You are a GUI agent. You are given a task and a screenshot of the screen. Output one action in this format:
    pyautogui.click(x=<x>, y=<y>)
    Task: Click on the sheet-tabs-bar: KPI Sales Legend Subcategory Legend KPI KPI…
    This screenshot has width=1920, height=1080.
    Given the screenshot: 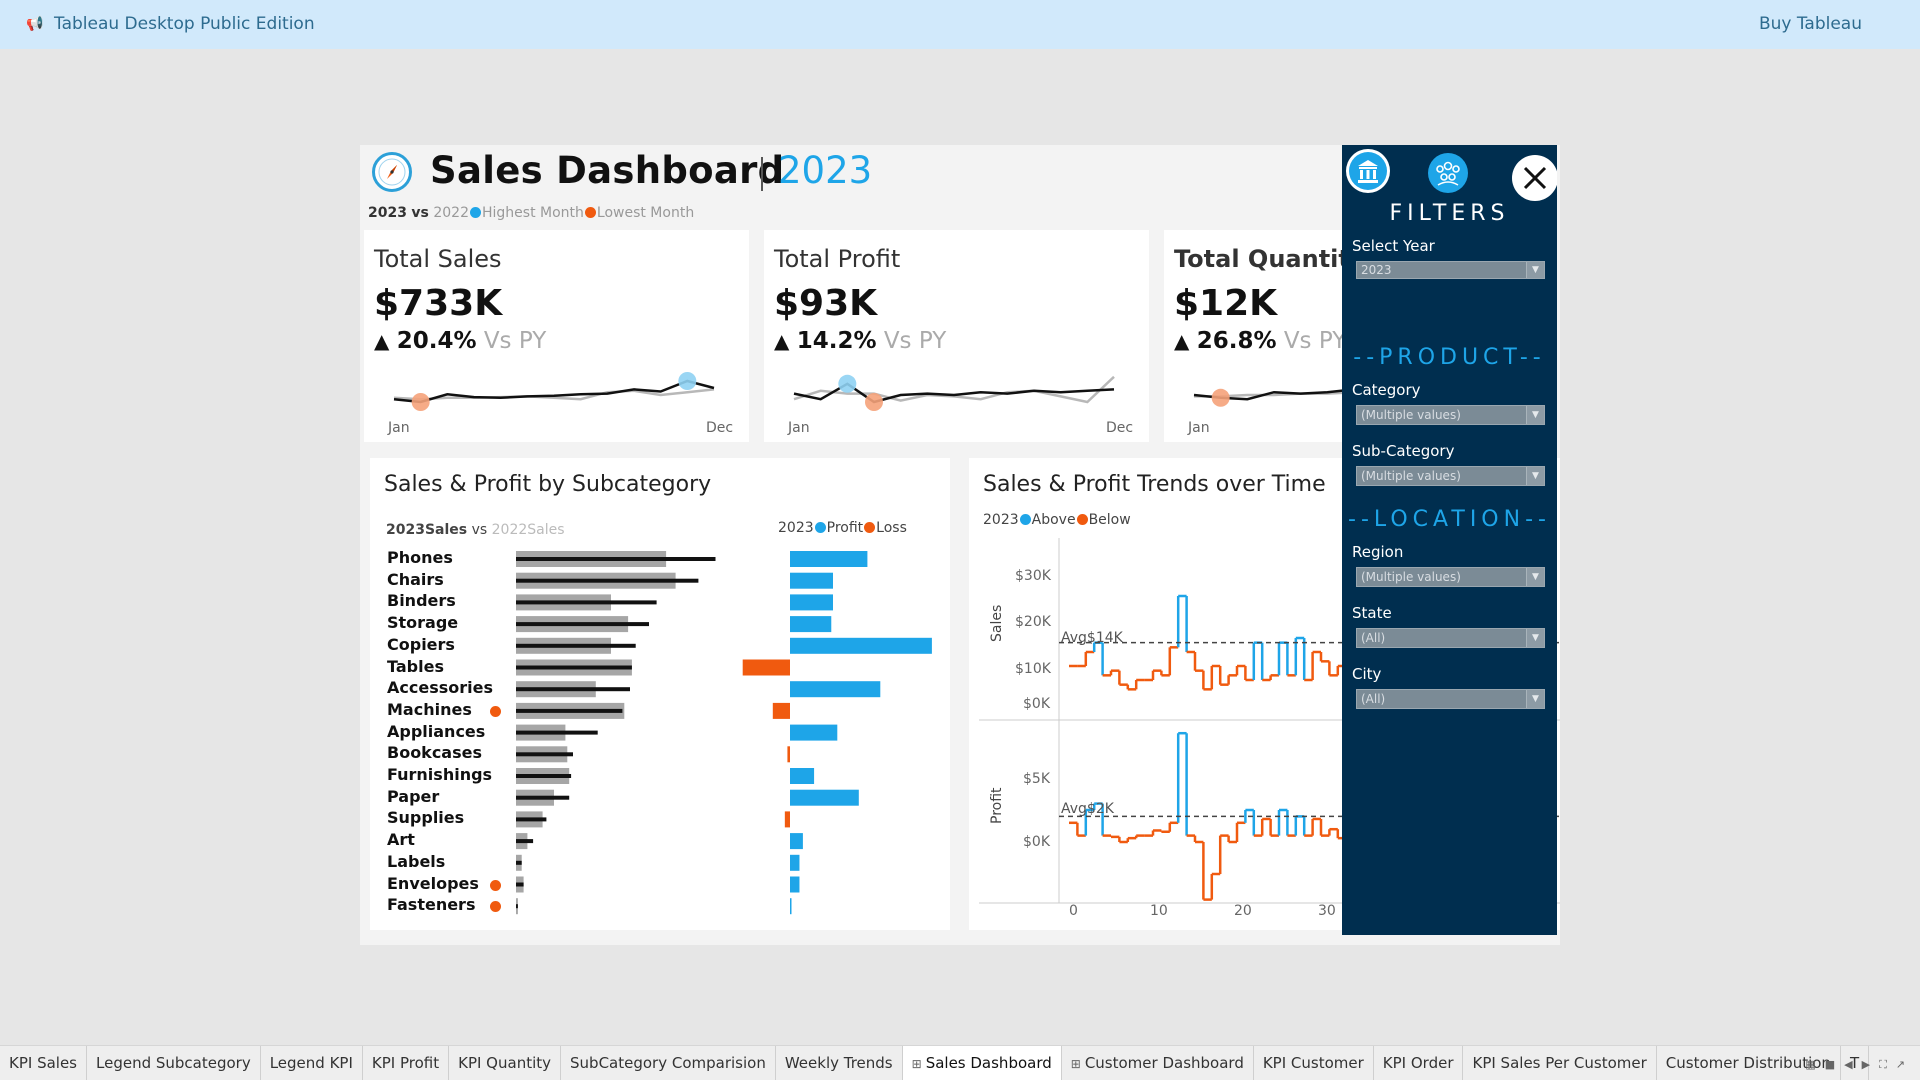 What is the action you would take?
    pyautogui.click(x=960, y=1062)
    